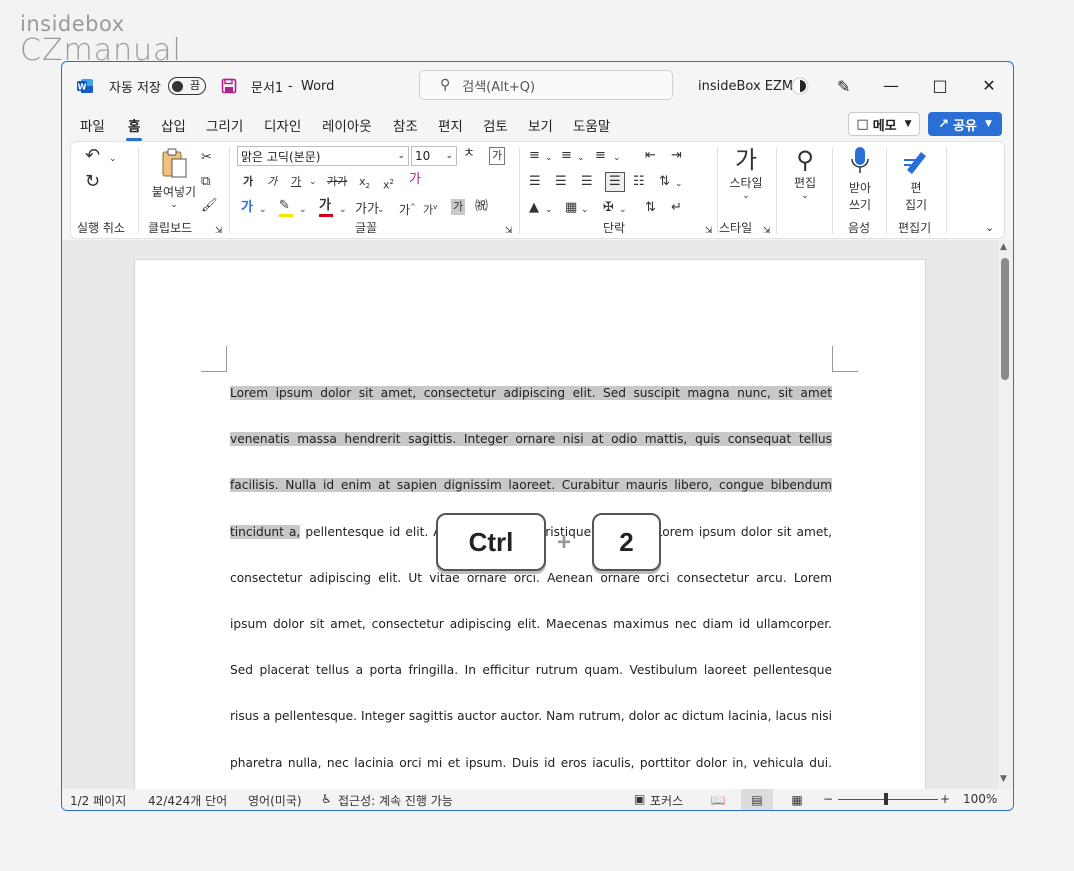  I want to click on copy-icon: ⧉, so click(205, 182).